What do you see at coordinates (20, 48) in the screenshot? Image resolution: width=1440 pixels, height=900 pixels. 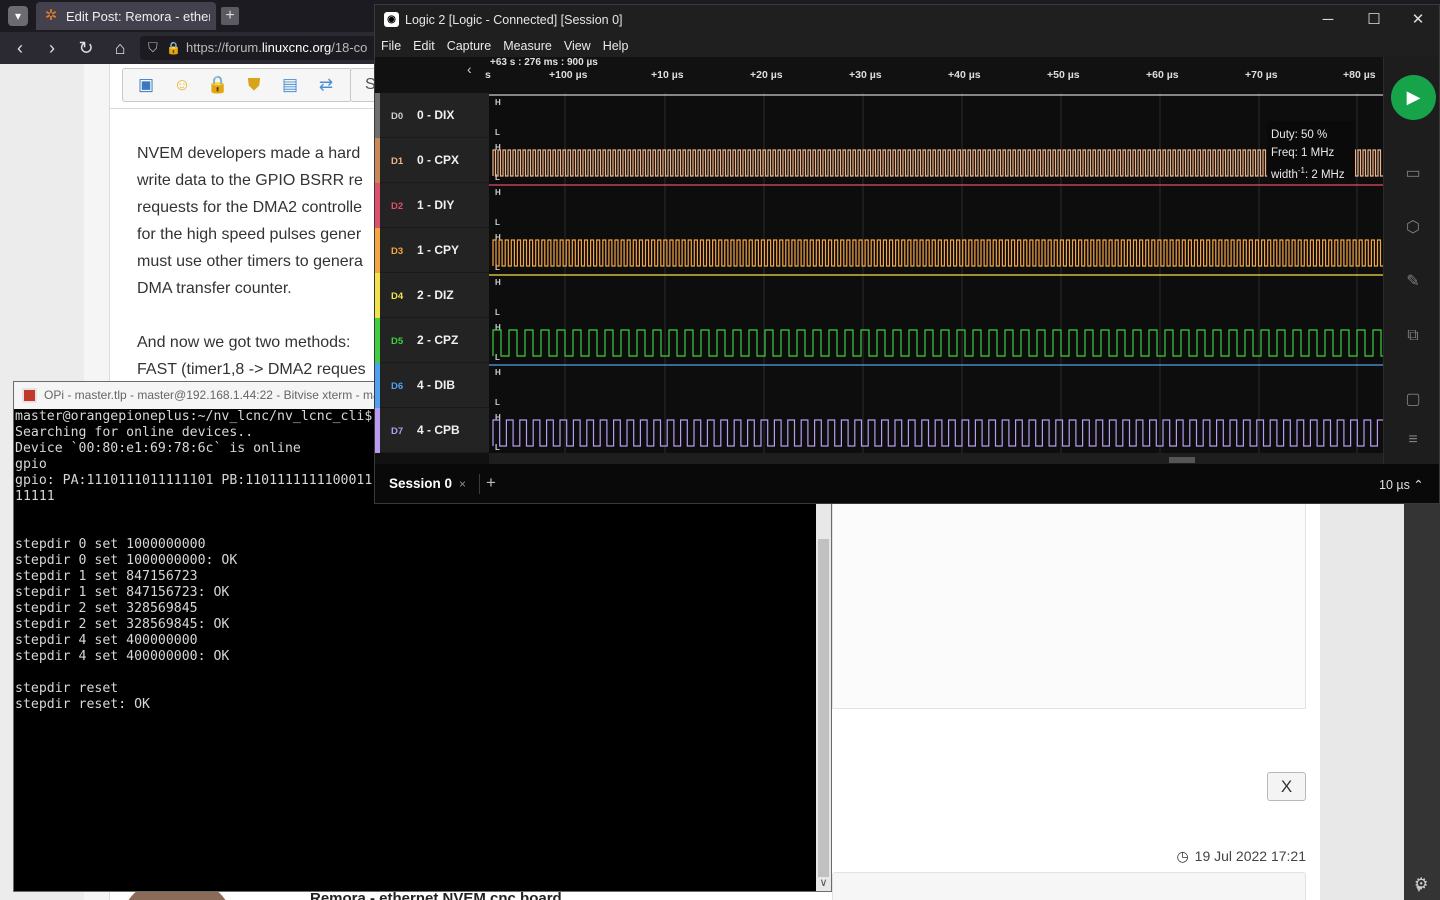 I see `back-arrow-icon: ‹` at bounding box center [20, 48].